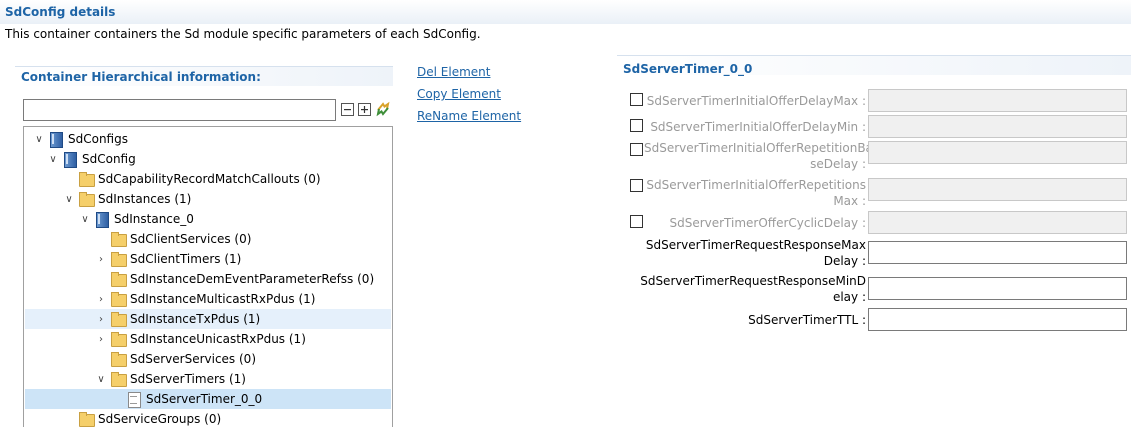 This screenshot has height=427, width=1131. I want to click on tree-item-label: SdConfigs, so click(98, 139).